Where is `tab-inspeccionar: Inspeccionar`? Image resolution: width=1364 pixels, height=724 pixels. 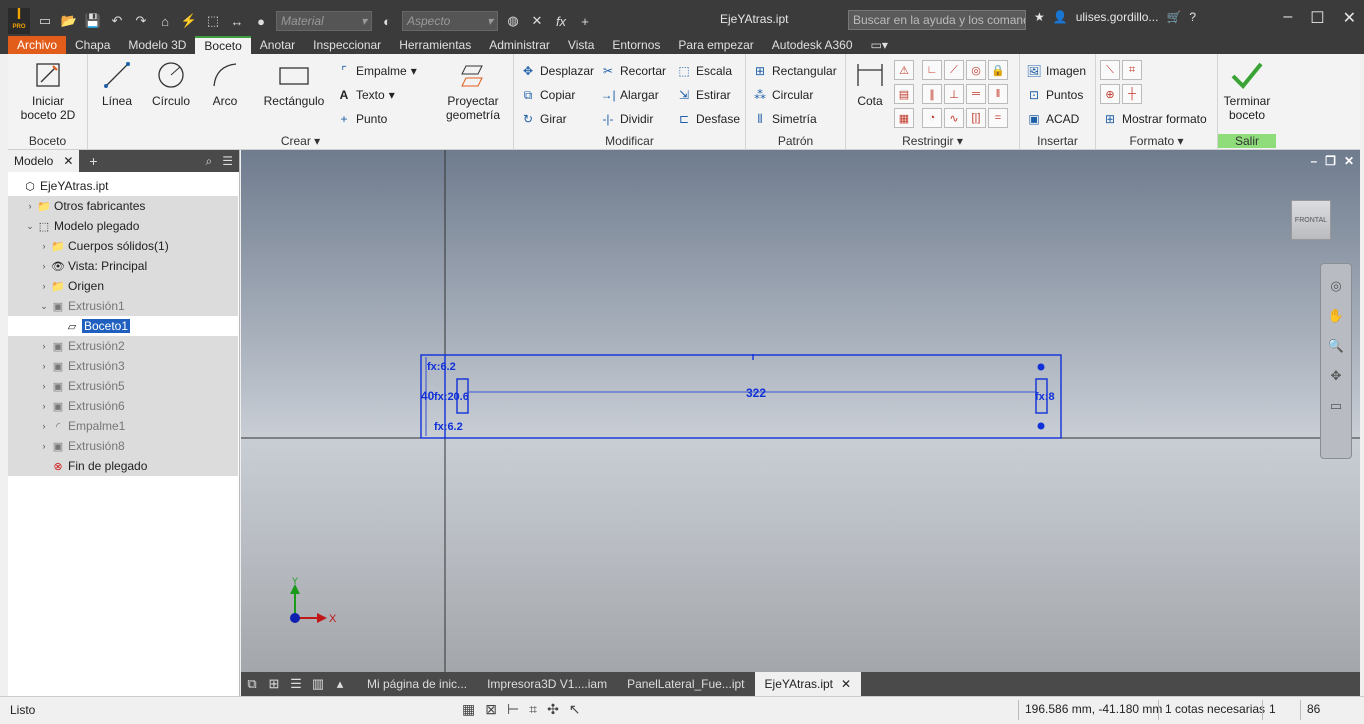 tab-inspeccionar: Inspeccionar is located at coordinates (347, 45).